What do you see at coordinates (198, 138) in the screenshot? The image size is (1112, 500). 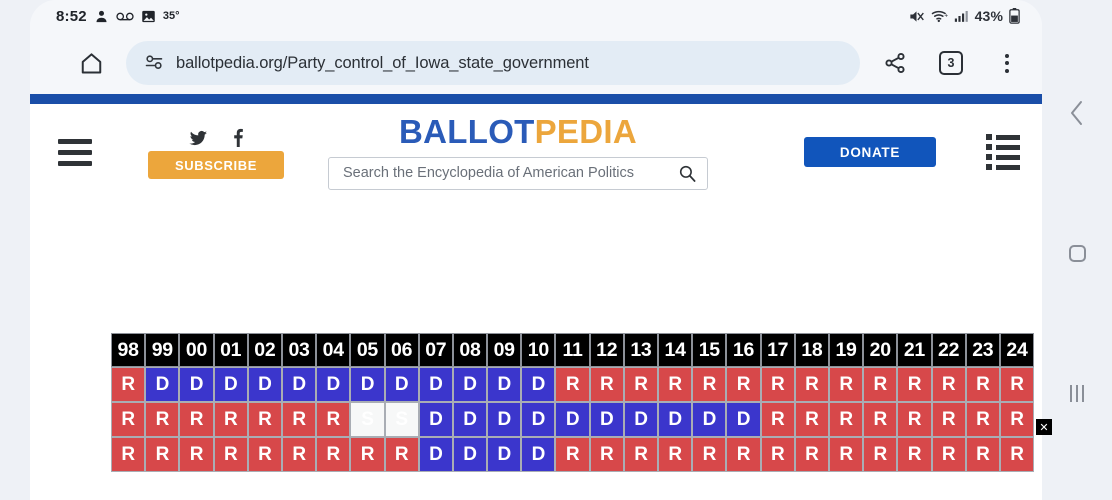 I see `twitter-icon` at bounding box center [198, 138].